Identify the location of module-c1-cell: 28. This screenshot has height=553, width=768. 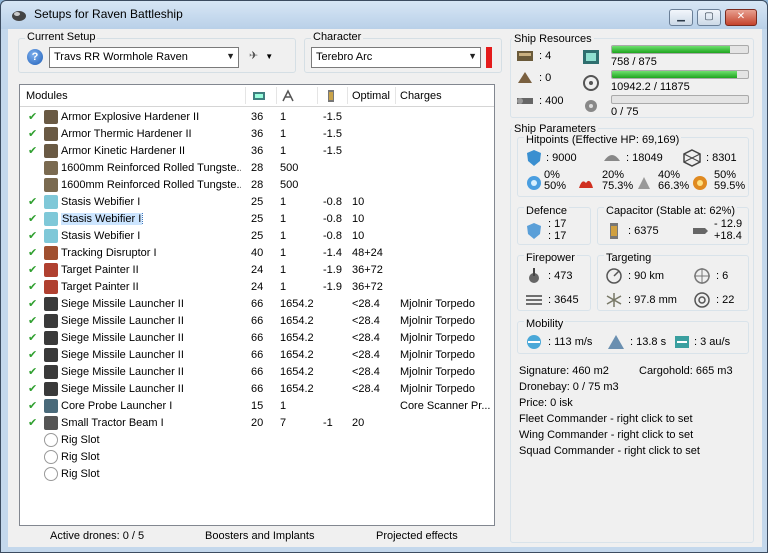
(257, 168).